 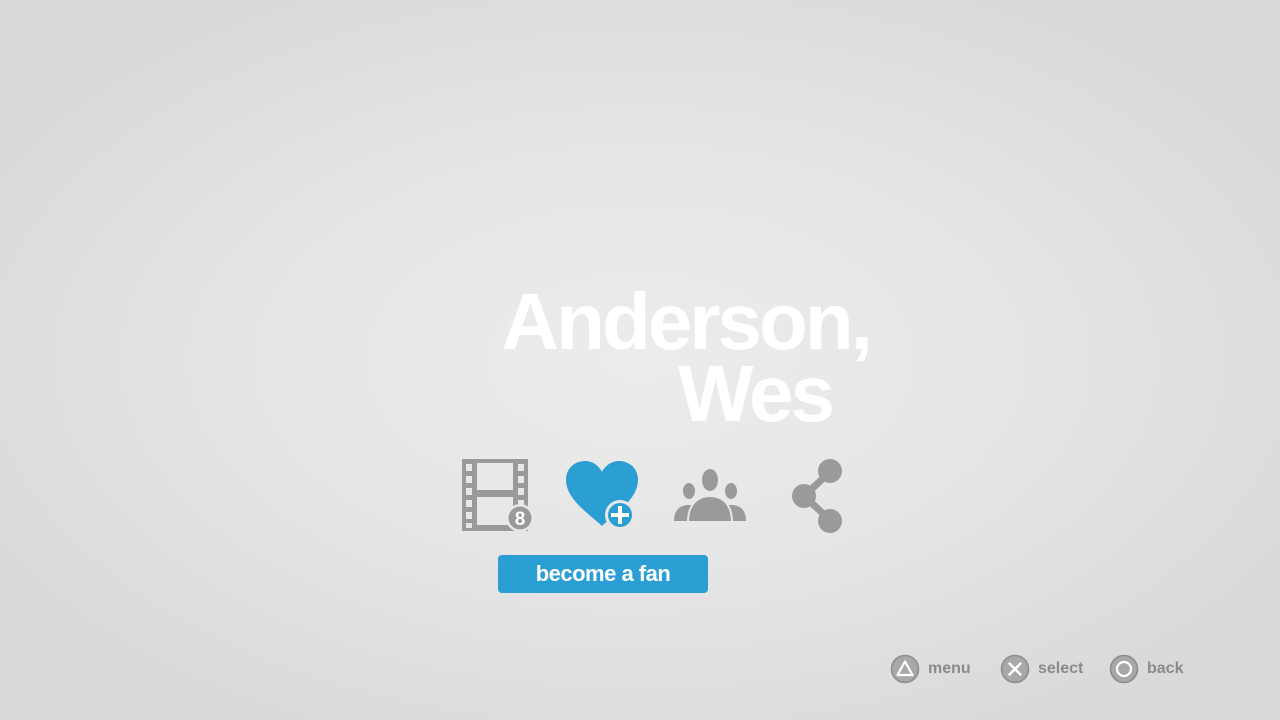 I want to click on heart-plus-icon, so click(x=604, y=495).